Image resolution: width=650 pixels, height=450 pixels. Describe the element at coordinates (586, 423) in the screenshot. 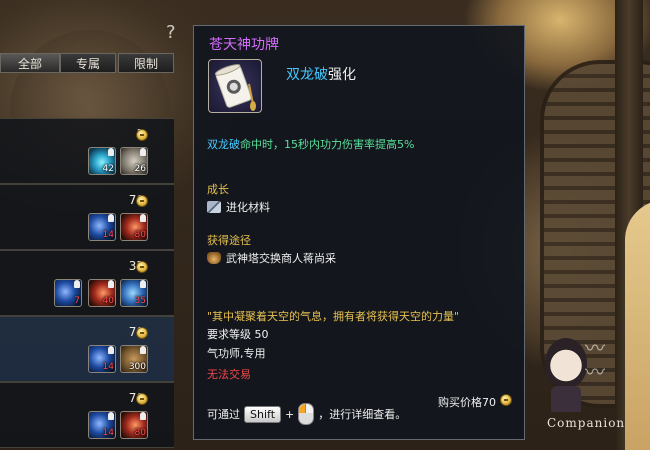

I see `companion-brand: Companion` at that location.